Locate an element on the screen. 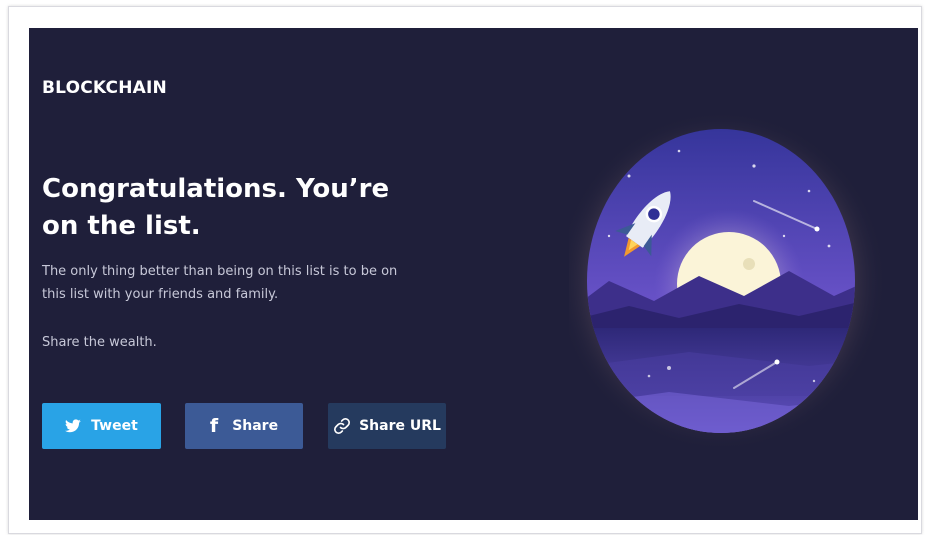 The width and height of the screenshot is (926, 535). tweet-button: Tweet is located at coordinates (101, 426).